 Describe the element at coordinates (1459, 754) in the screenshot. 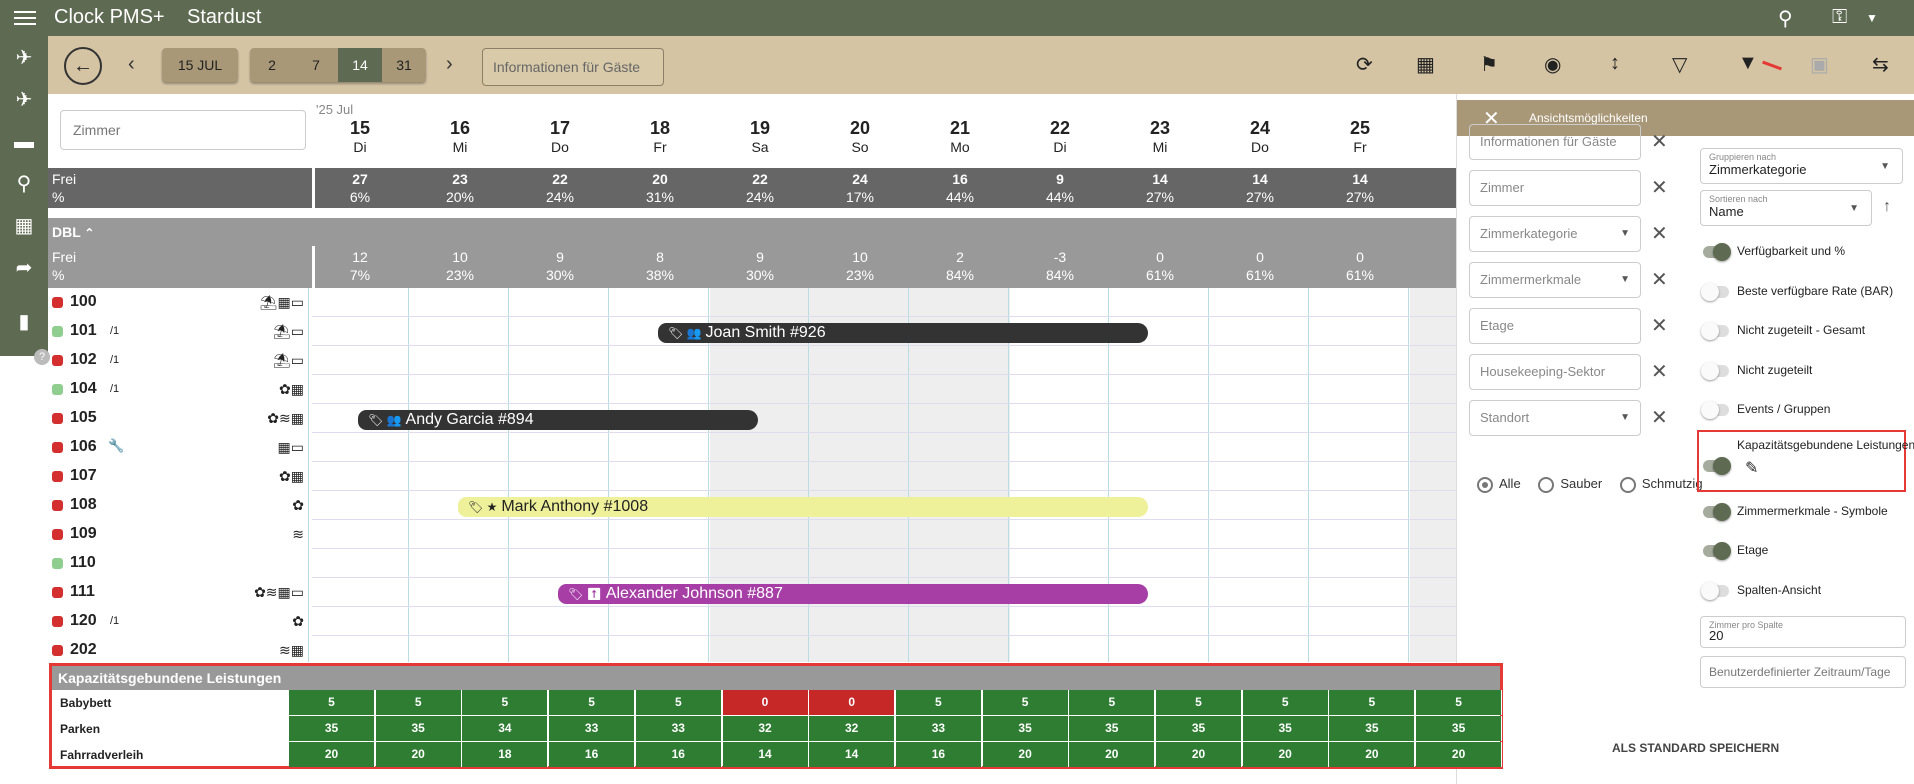

I see `capacity-cell: 20` at that location.